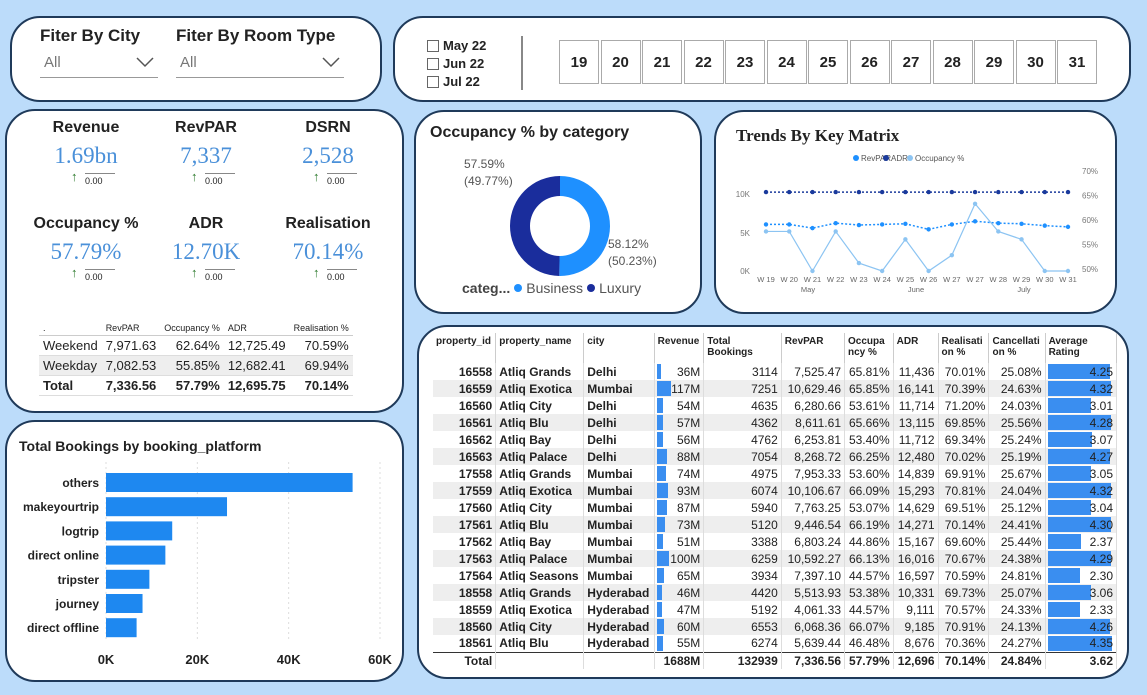  Describe the element at coordinates (679, 456) in the screenshot. I see `table-cell: 88M` at that location.